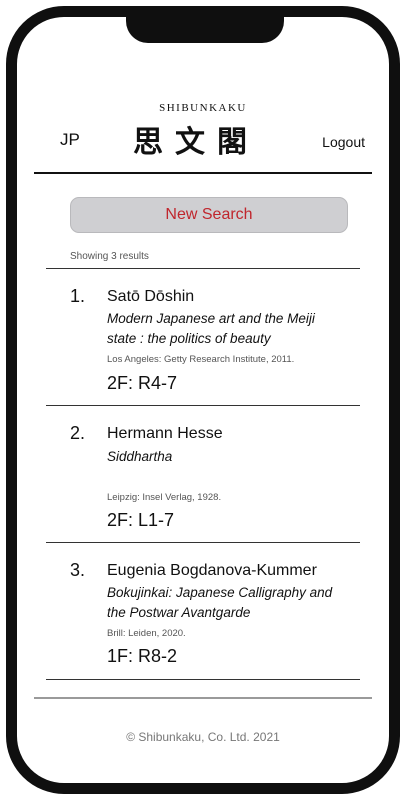 The width and height of the screenshot is (410, 800). What do you see at coordinates (164, 497) in the screenshot?
I see `result-publication: Leipzig: Insel Verlag, 1928.` at bounding box center [164, 497].